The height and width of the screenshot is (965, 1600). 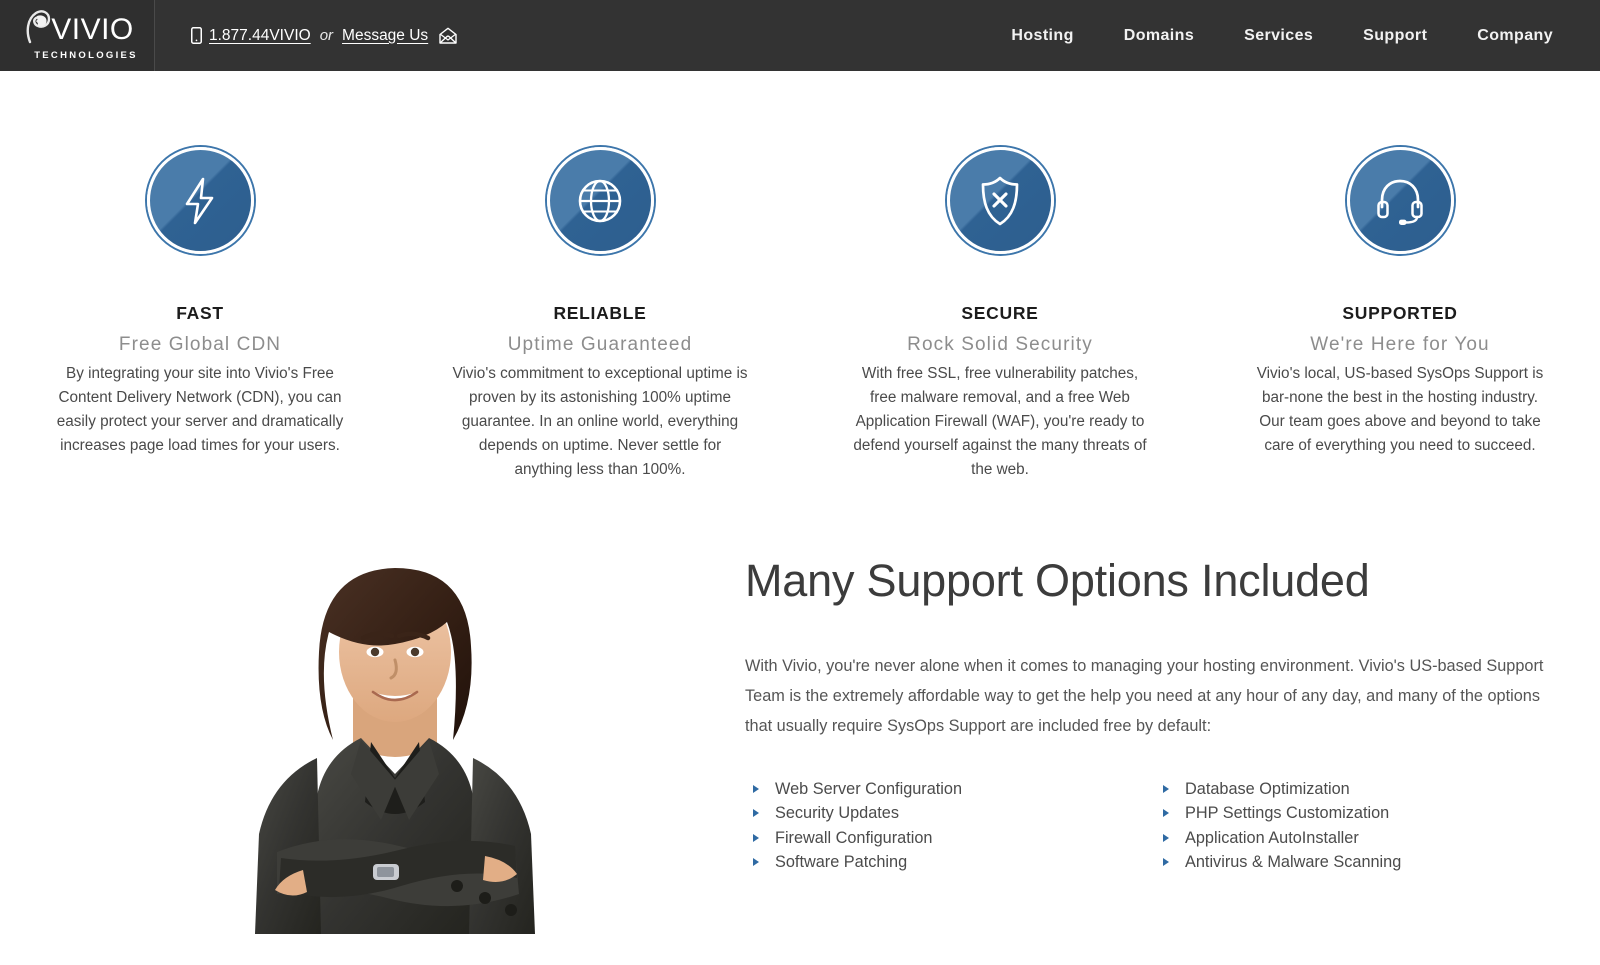 I want to click on phone-link: 1.877.44VIVIO, so click(x=260, y=36).